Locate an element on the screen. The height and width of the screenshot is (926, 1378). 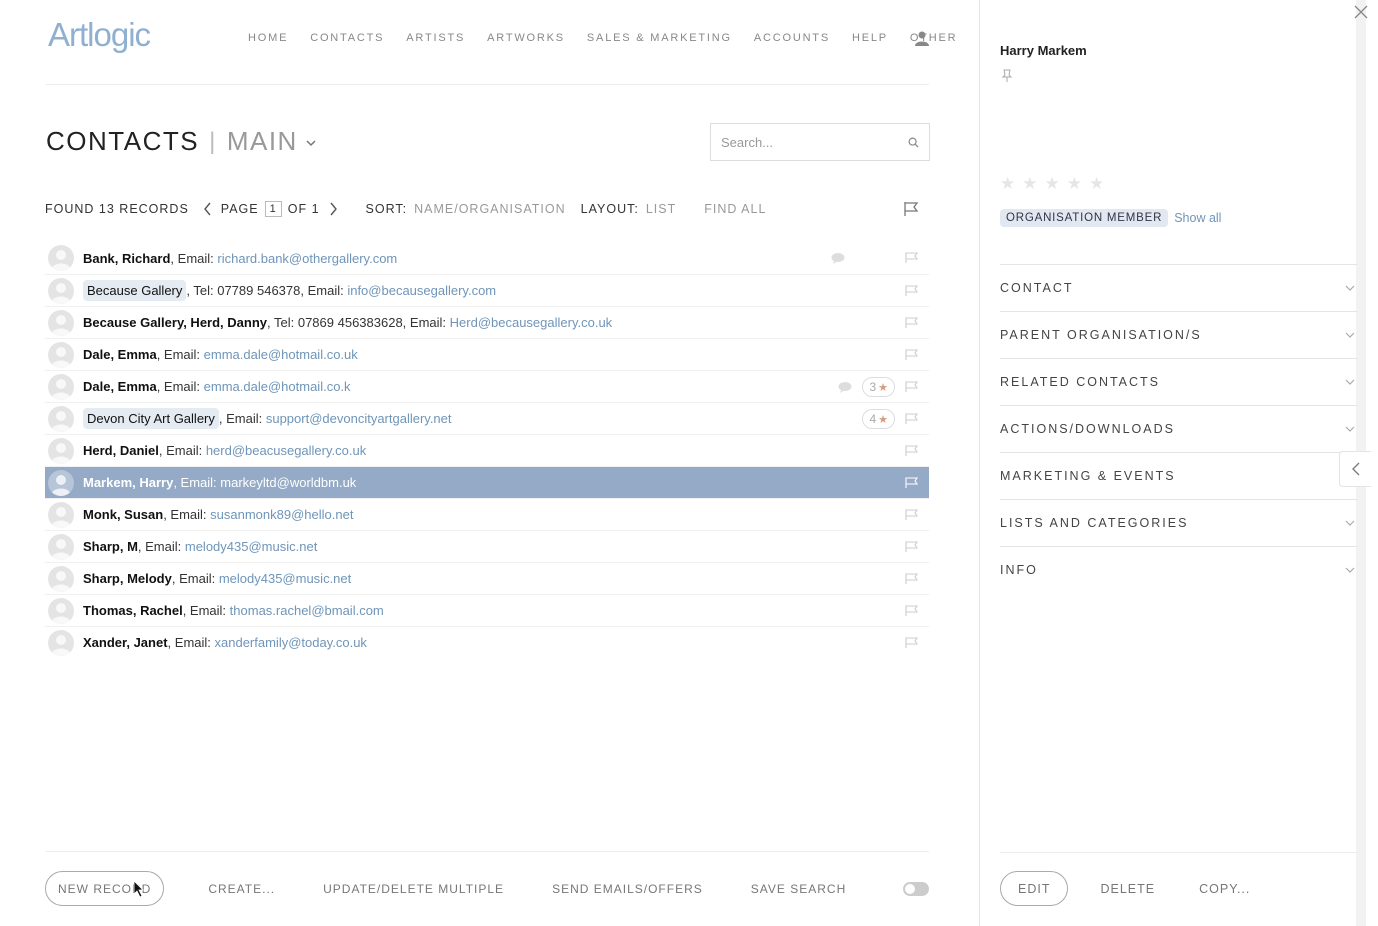
section-parent-organisation-s: PARENT ORGANISATION/S is located at coordinates (1178, 334).